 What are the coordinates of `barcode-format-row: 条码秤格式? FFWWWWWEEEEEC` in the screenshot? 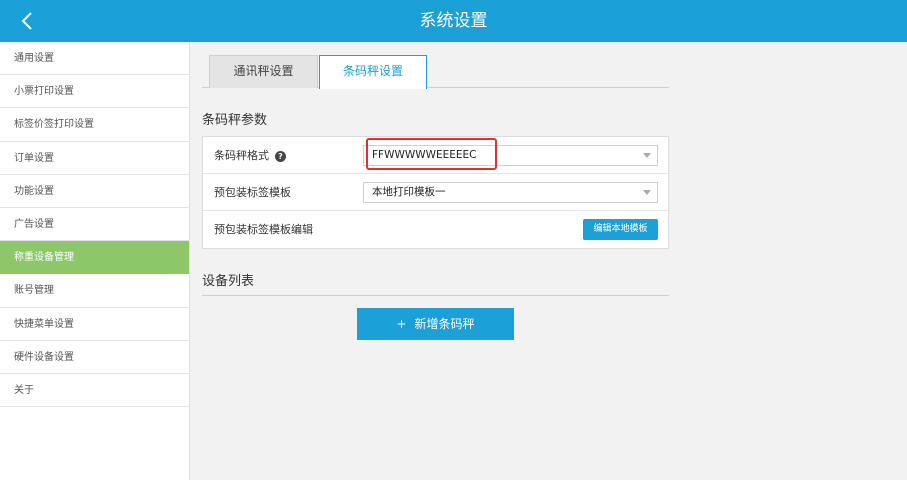 It's located at (435, 155).